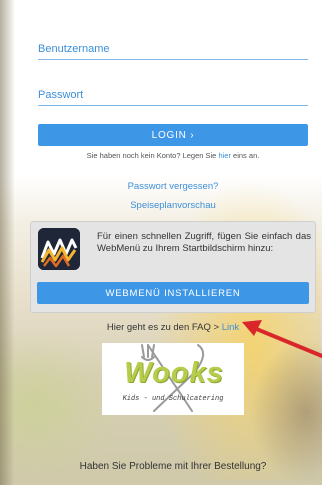  What do you see at coordinates (173, 186) in the screenshot?
I see `forgot-password-link: Passwort vergessen?` at bounding box center [173, 186].